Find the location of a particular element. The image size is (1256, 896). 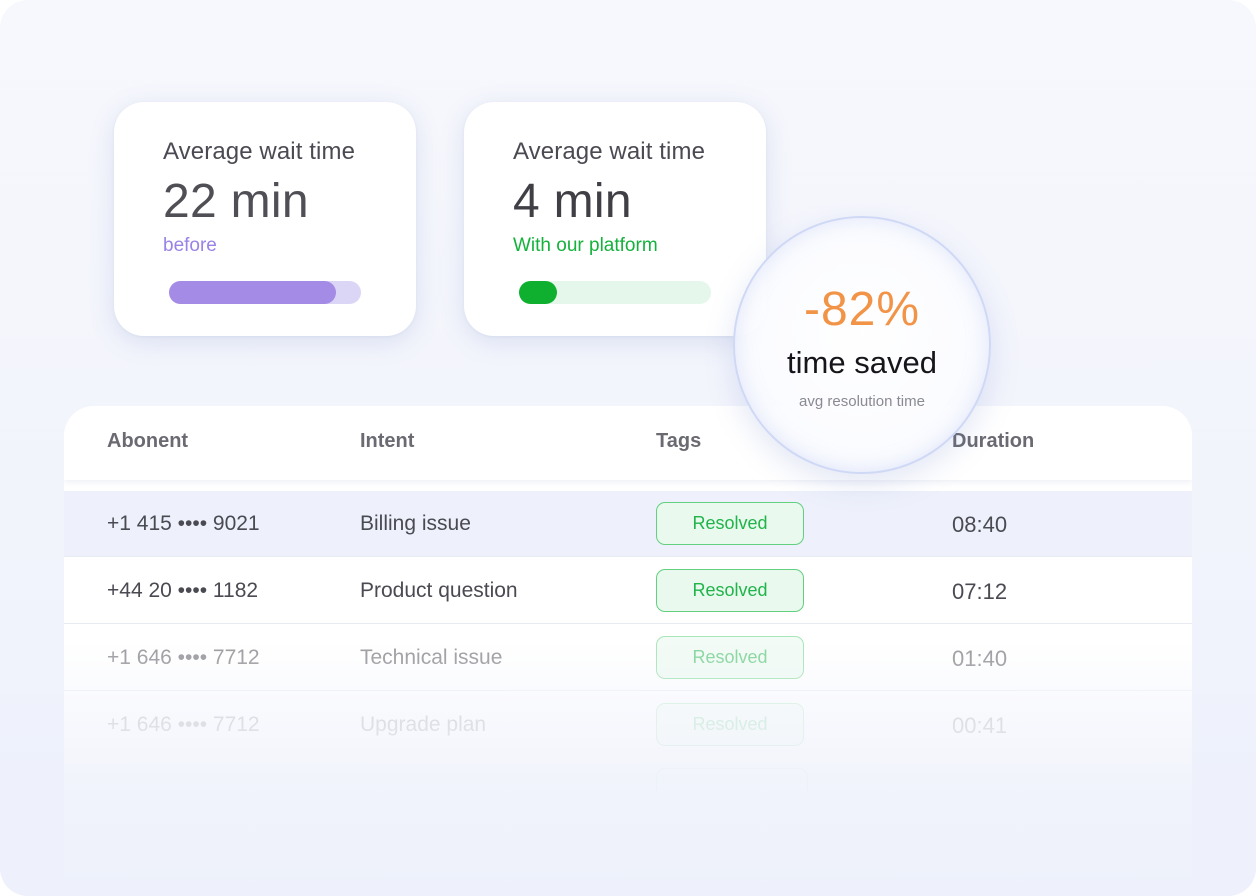

duration-cell: 08:40 is located at coordinates (980, 524).